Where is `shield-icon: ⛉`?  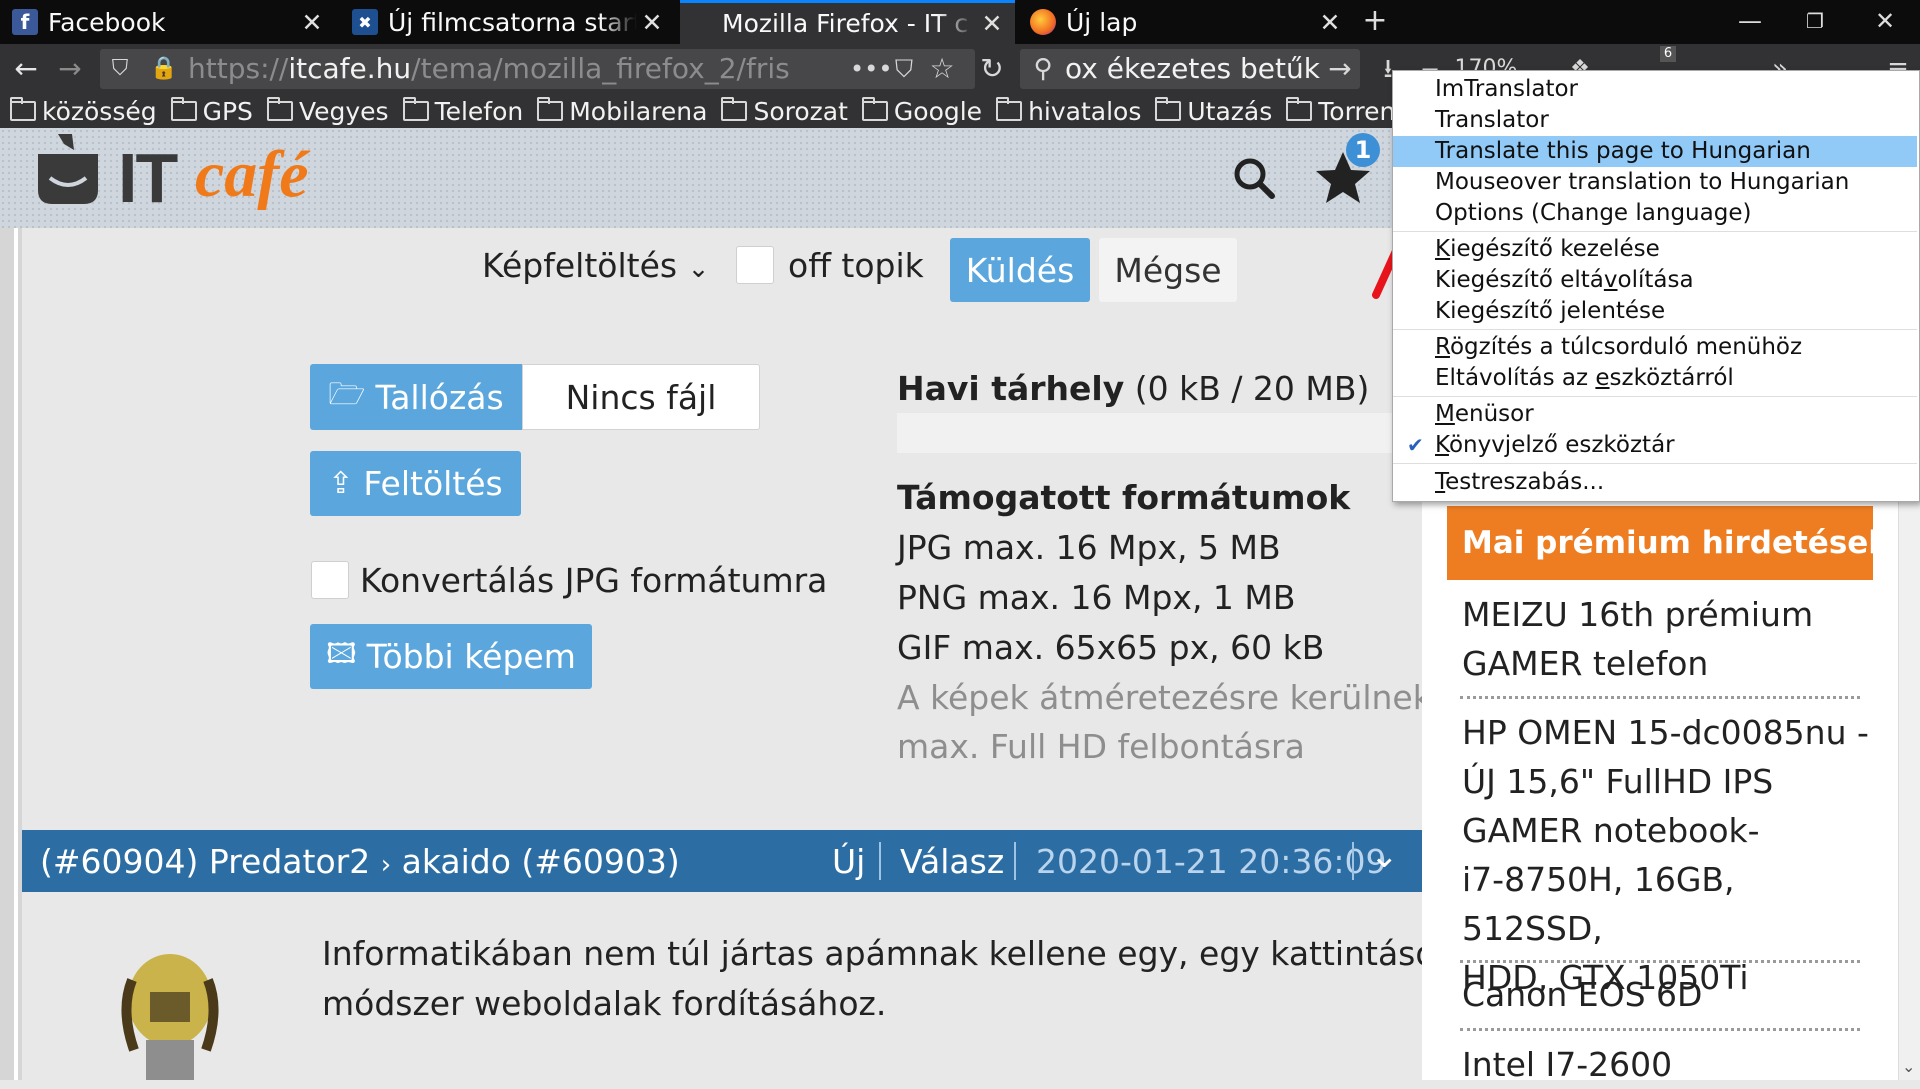
shield-icon: ⛉ is located at coordinates (120, 69).